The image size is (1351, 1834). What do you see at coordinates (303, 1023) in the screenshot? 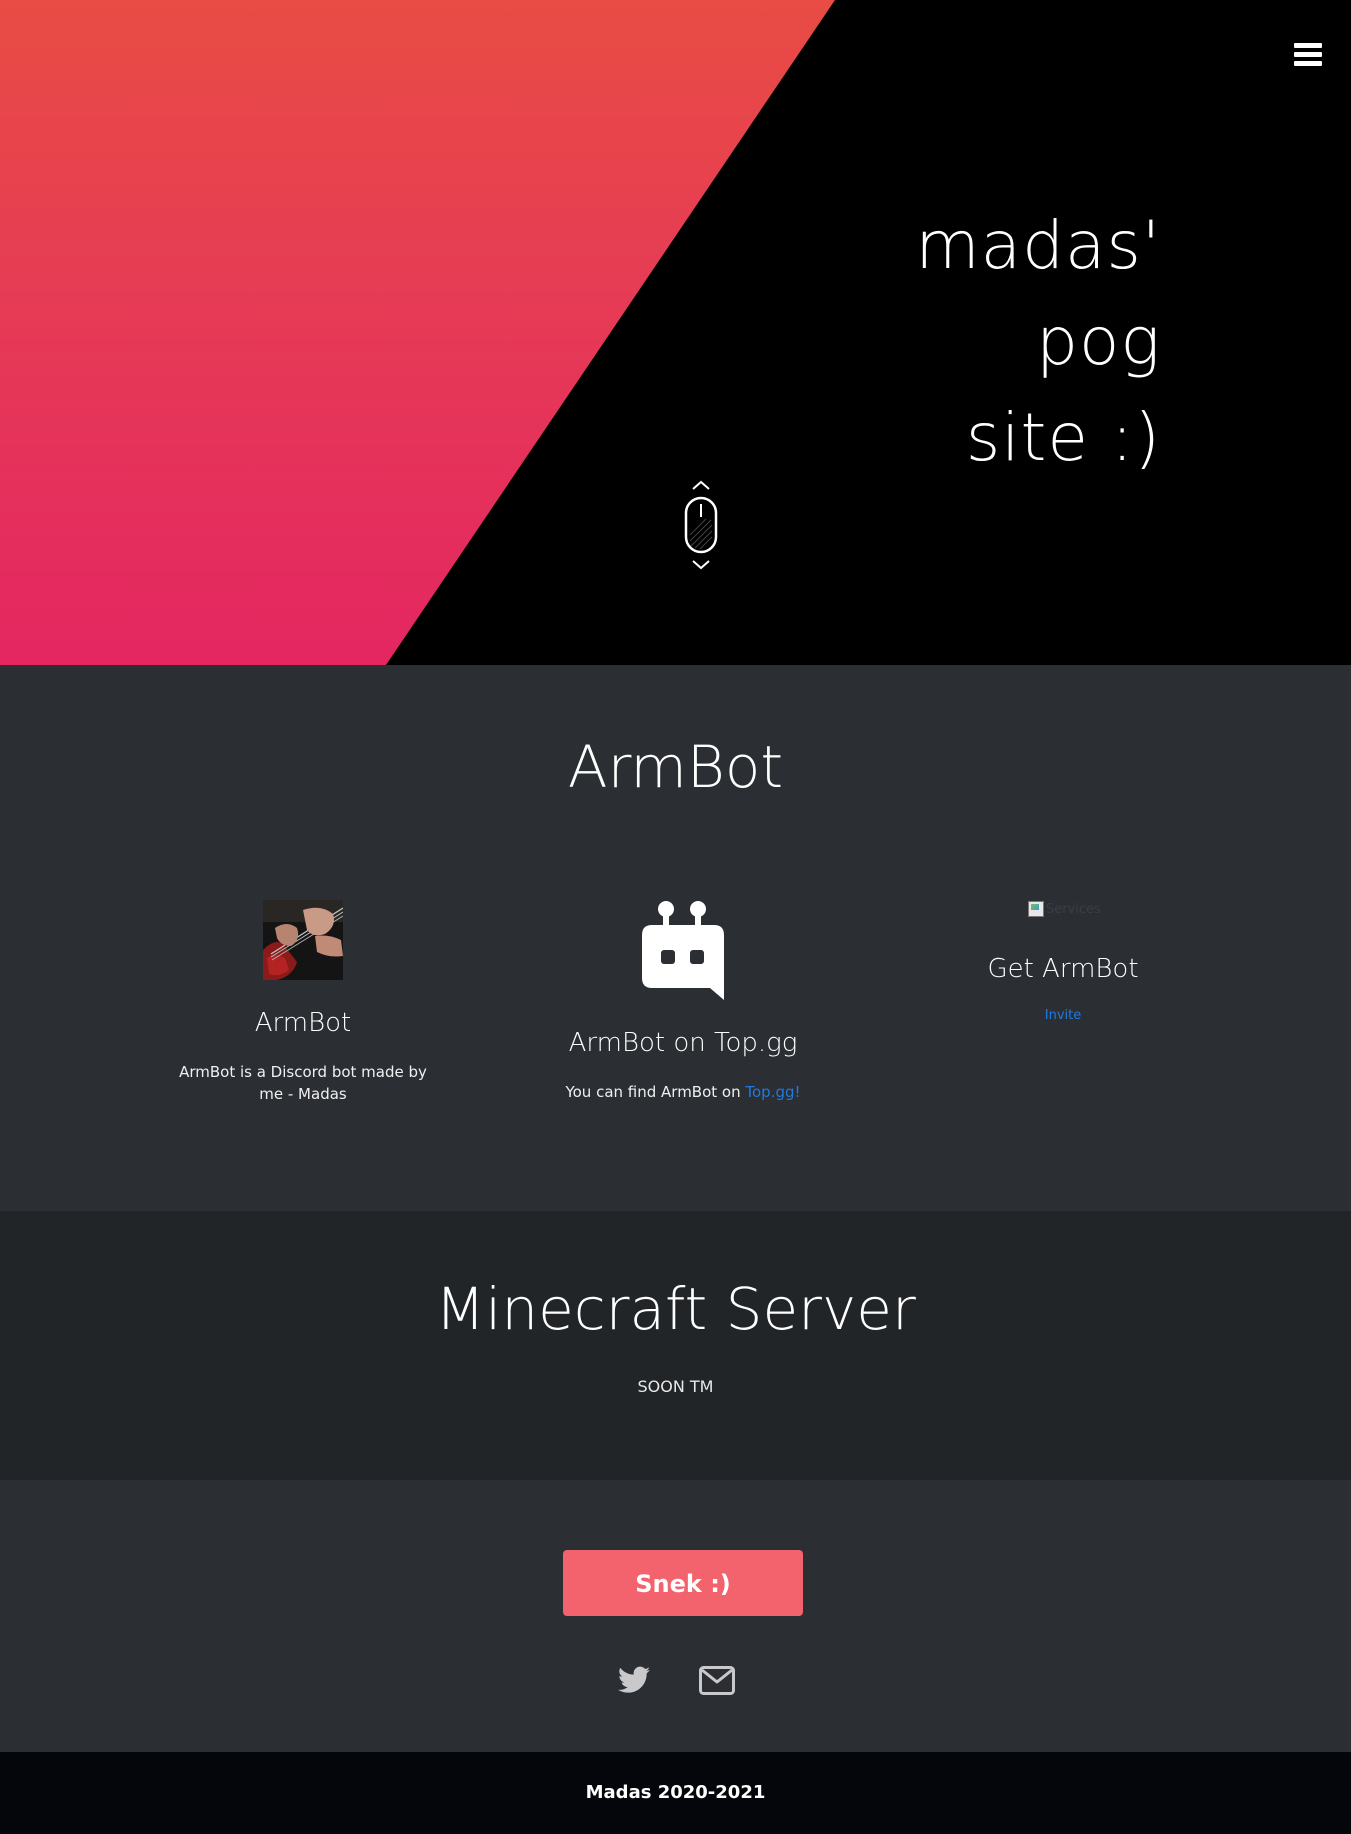
I see `armbot-card-heading: ArmBot` at bounding box center [303, 1023].